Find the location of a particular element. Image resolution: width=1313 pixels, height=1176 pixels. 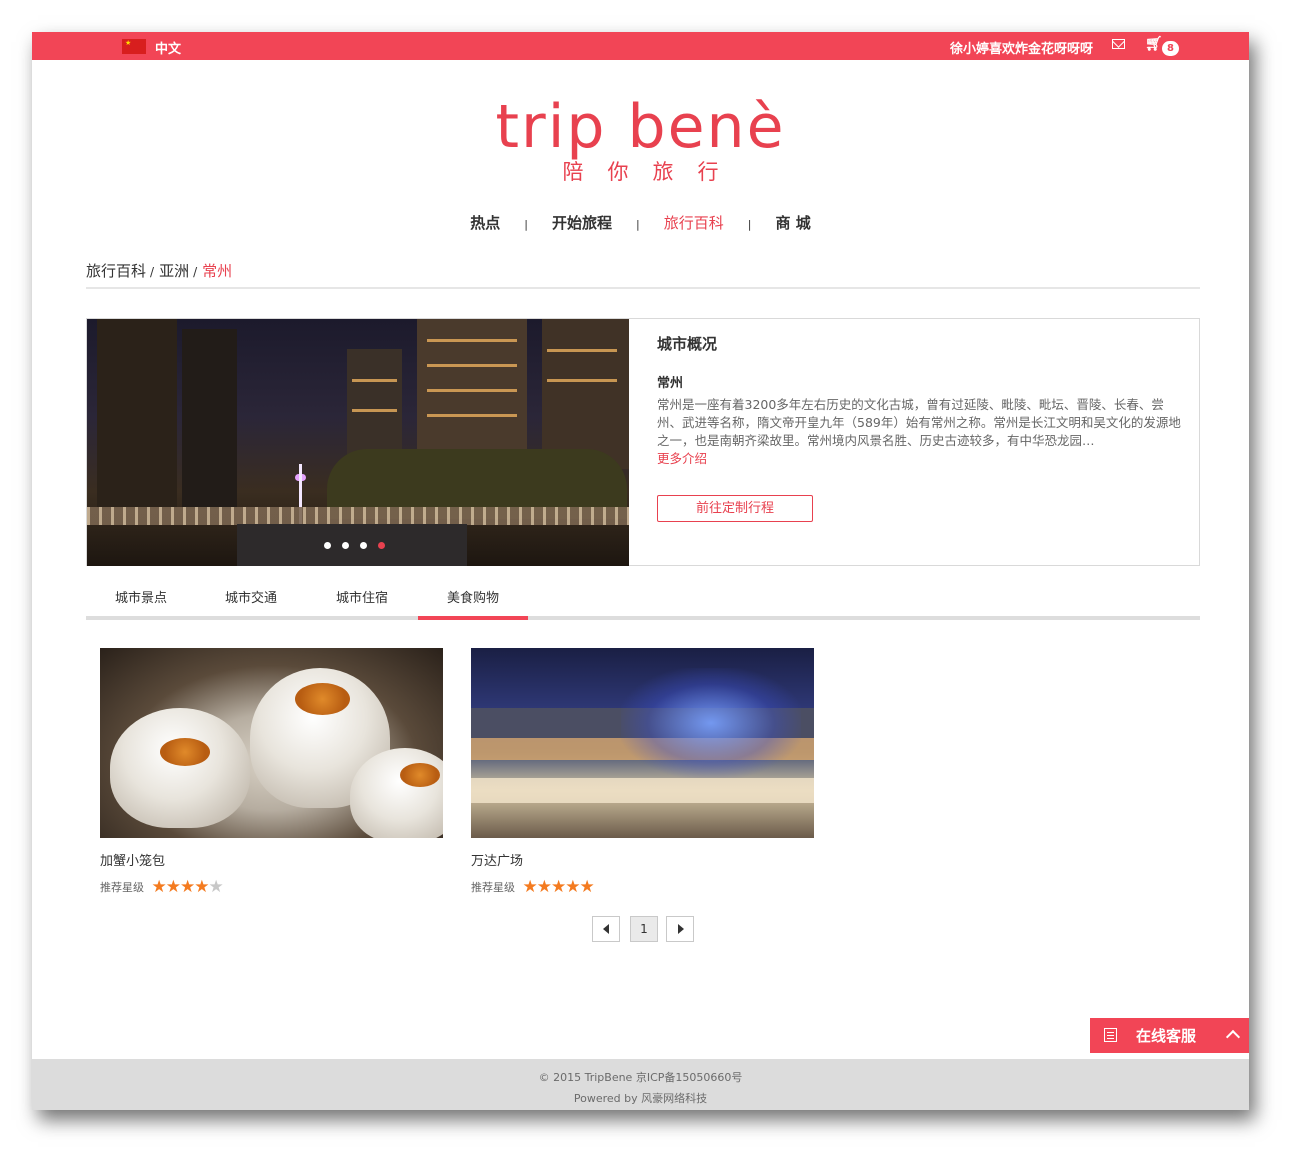

user-name-link: 徐小婷喜欢炸金花呀呀呀 is located at coordinates (1021, 47).